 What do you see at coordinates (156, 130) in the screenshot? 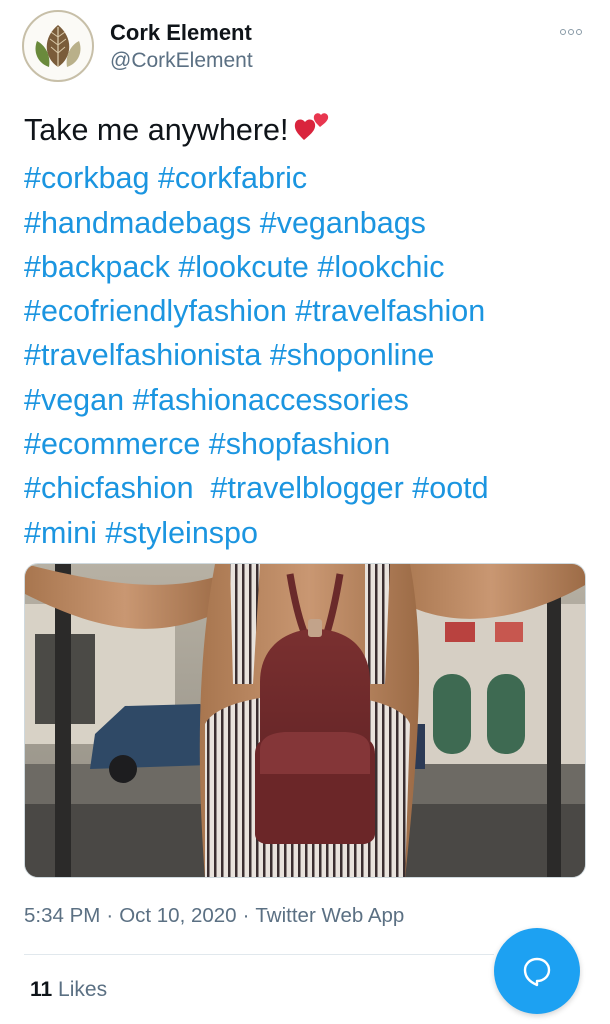
I see `tweet-intro-text: Take me anywhere!` at bounding box center [156, 130].